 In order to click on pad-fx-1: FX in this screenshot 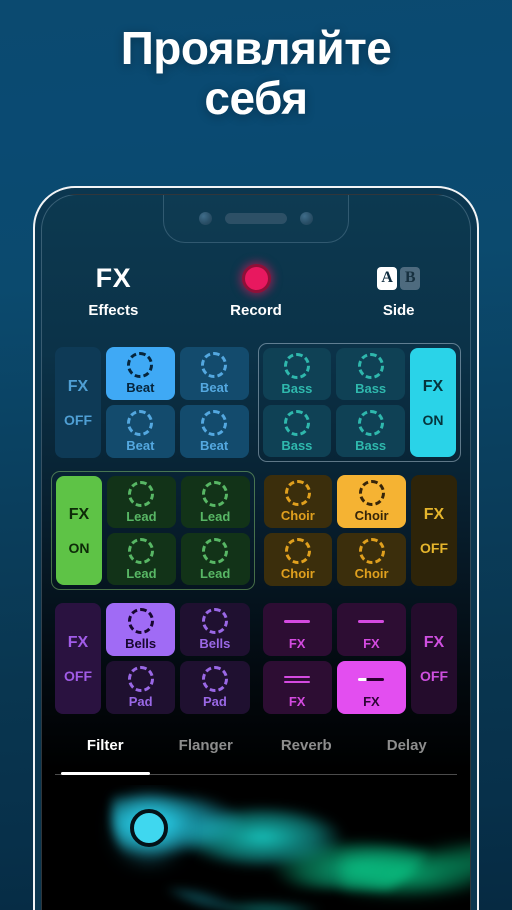, I will do `click(297, 629)`.